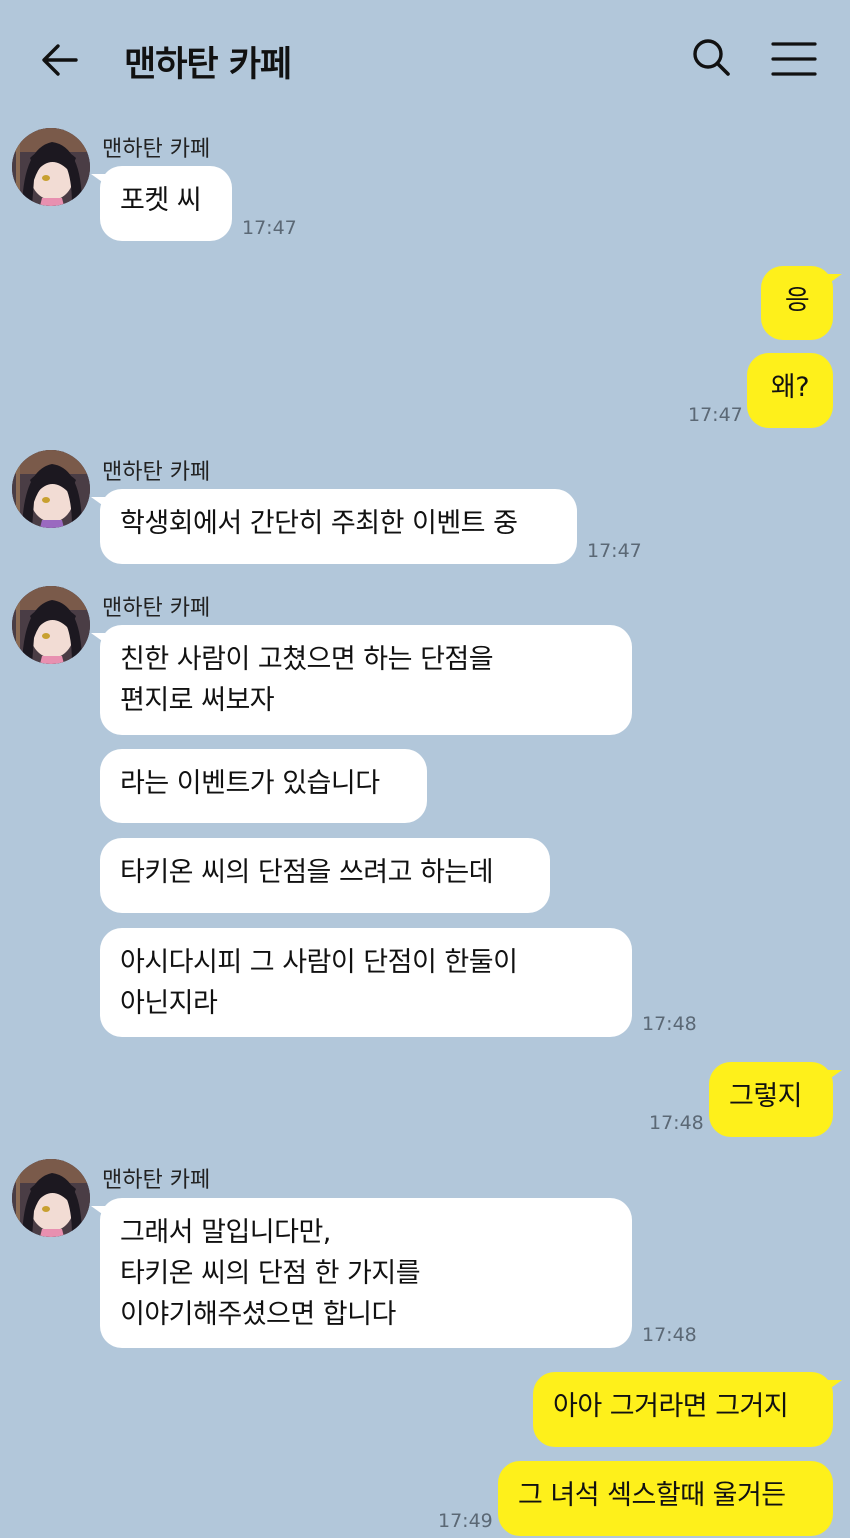 The image size is (850, 1538). What do you see at coordinates (361, 680) in the screenshot?
I see `message-bubble: 친한 사람이 고쳤으면 하는 단점을 편지로 써보자` at bounding box center [361, 680].